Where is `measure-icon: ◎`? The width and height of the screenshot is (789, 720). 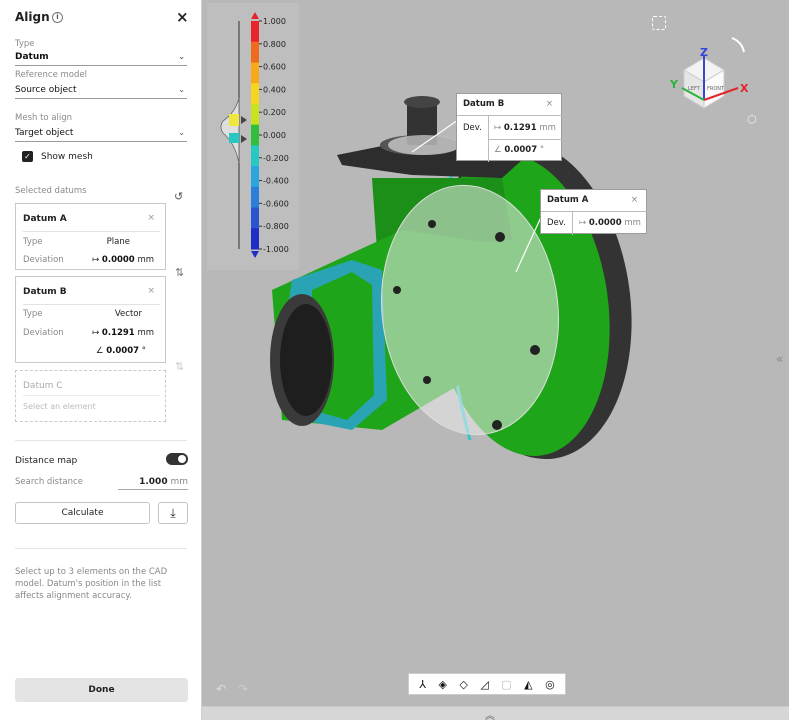 measure-icon: ◎ is located at coordinates (550, 684).